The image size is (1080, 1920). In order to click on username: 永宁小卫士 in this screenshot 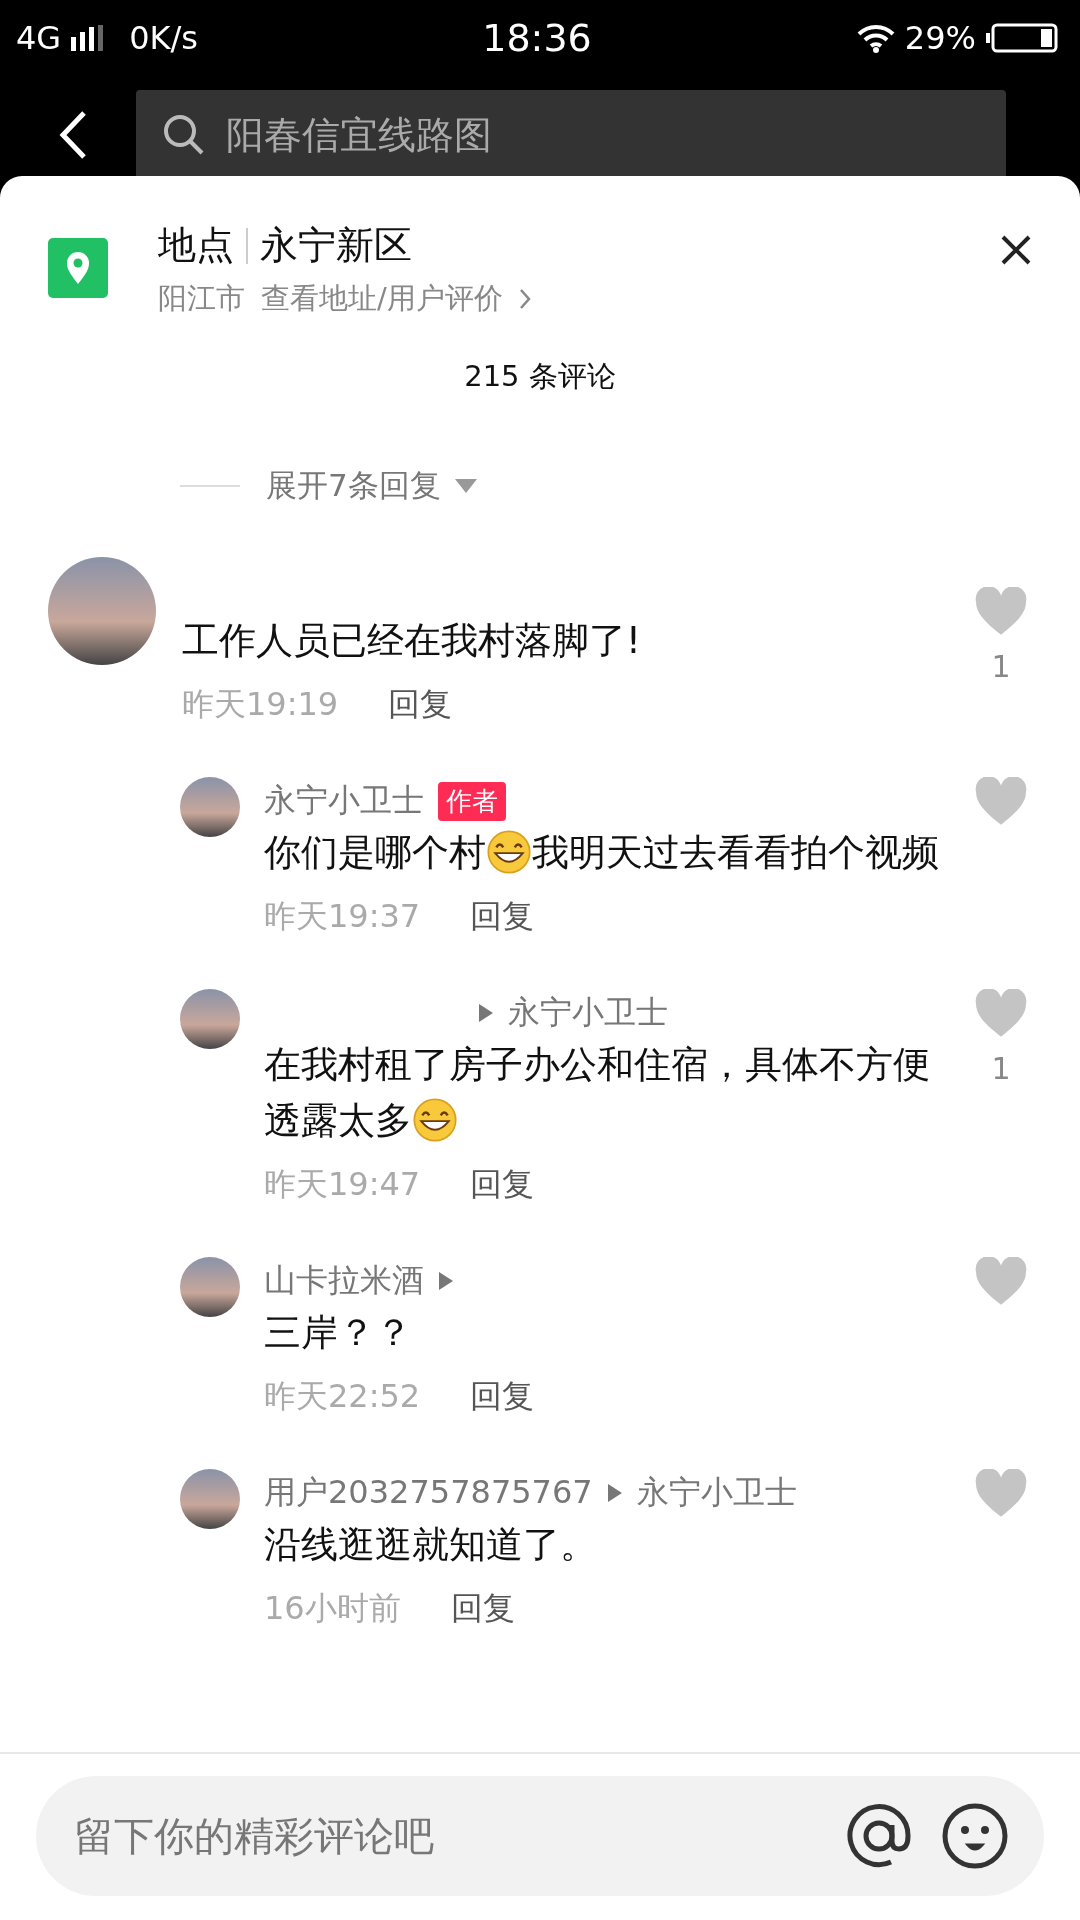, I will do `click(344, 801)`.